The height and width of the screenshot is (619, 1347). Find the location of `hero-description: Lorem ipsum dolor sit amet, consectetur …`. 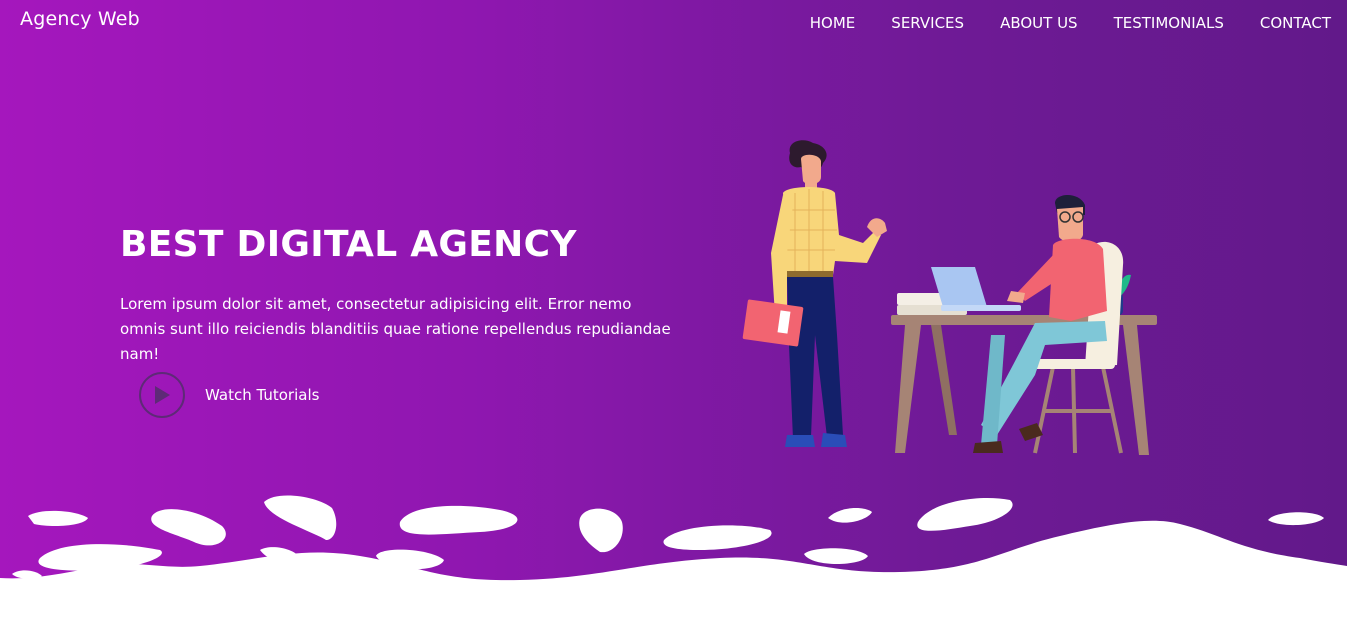

hero-description: Lorem ipsum dolor sit amet, consectetur … is located at coordinates (395, 329).